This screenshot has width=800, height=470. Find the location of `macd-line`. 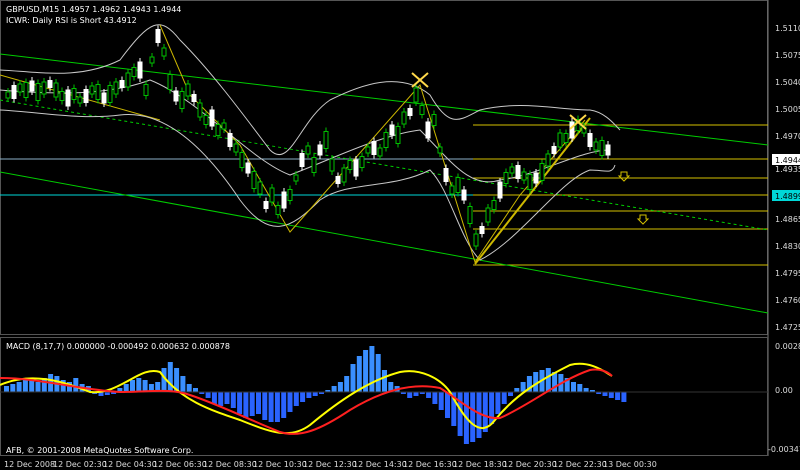

macd-line is located at coordinates (306, 398).